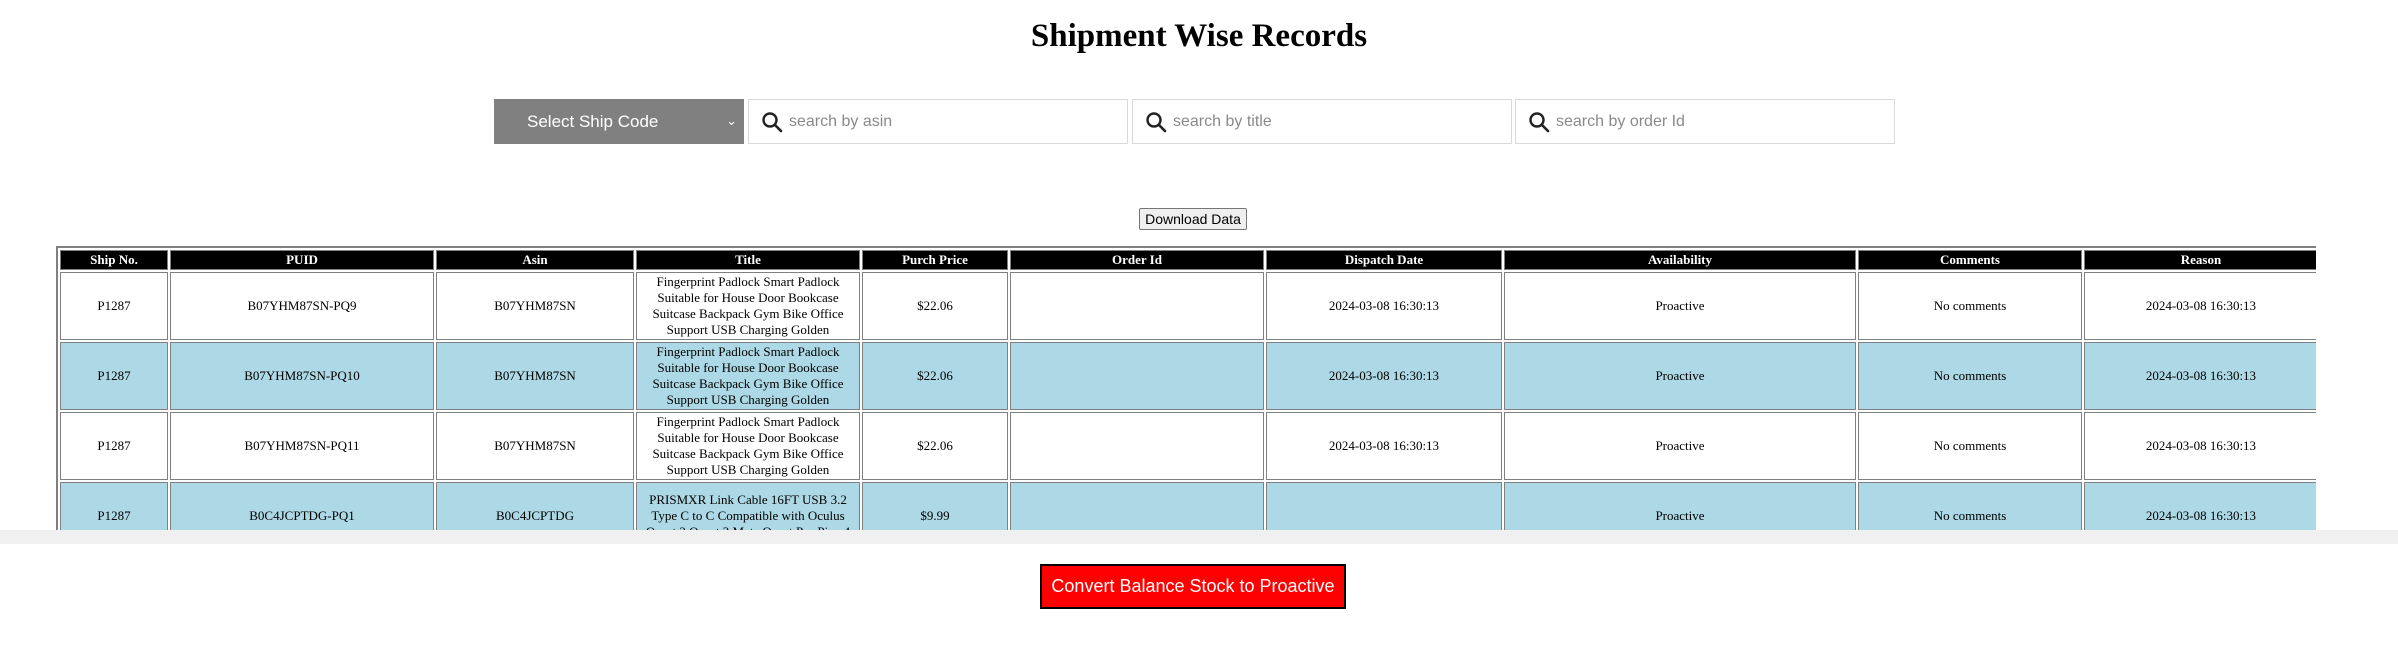 Image resolution: width=2398 pixels, height=652 pixels. I want to click on search-title-input: search by title, so click(1322, 121).